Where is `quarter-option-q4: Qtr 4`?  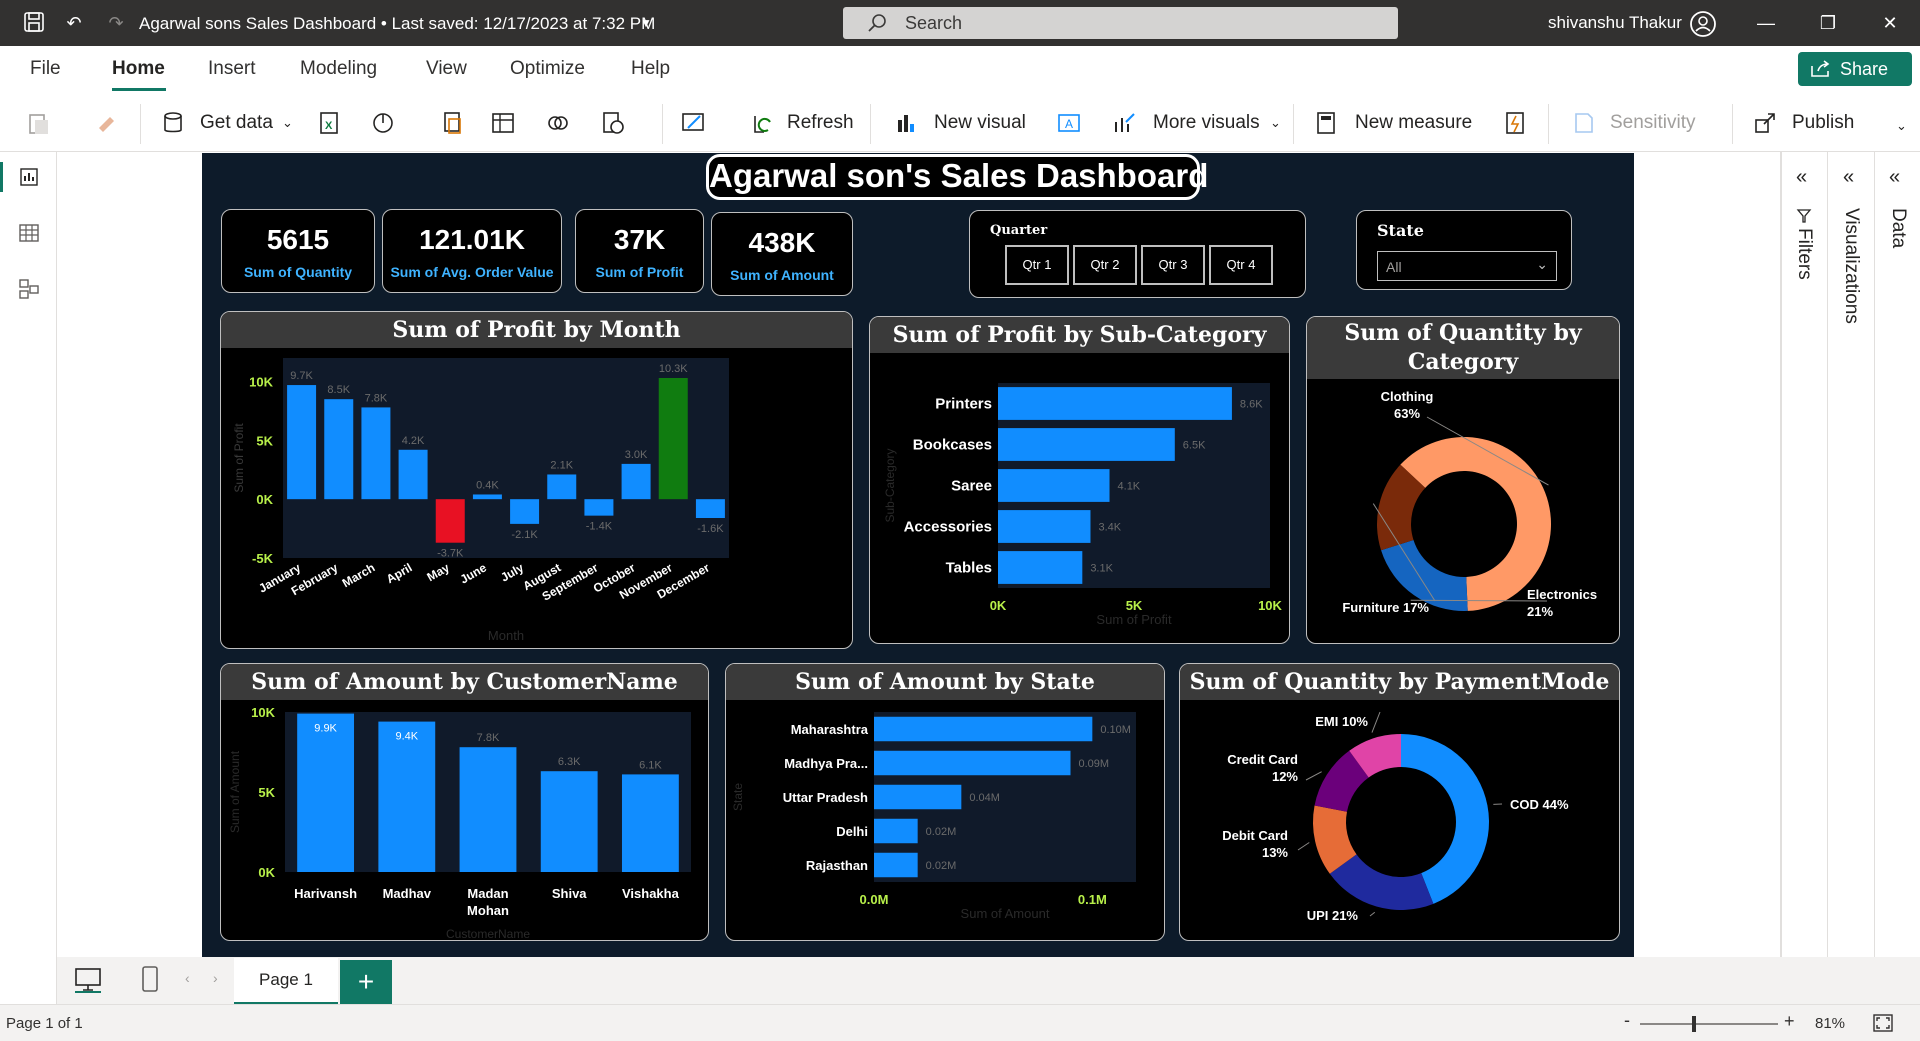
quarter-option-q4: Qtr 4 is located at coordinates (1241, 265).